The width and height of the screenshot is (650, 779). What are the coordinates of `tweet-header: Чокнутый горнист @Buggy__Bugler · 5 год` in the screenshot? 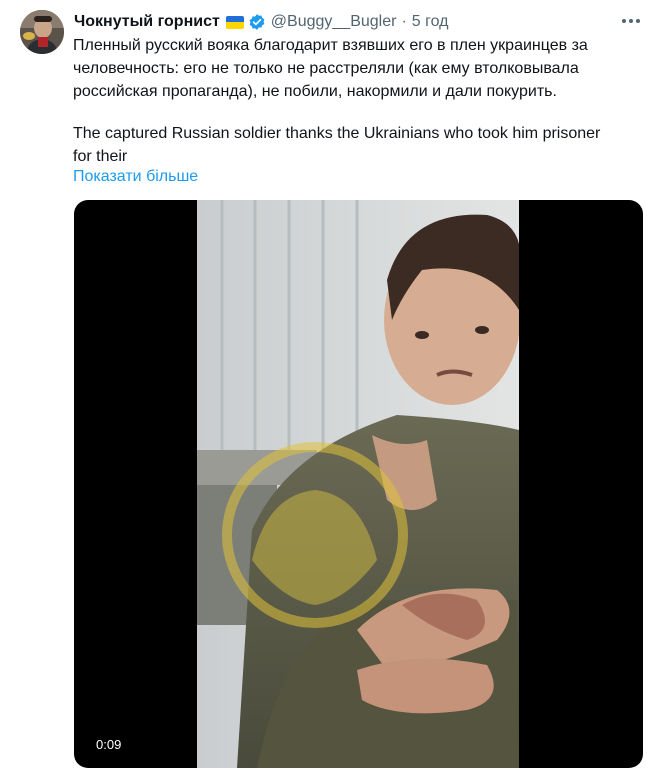 It's located at (261, 22).